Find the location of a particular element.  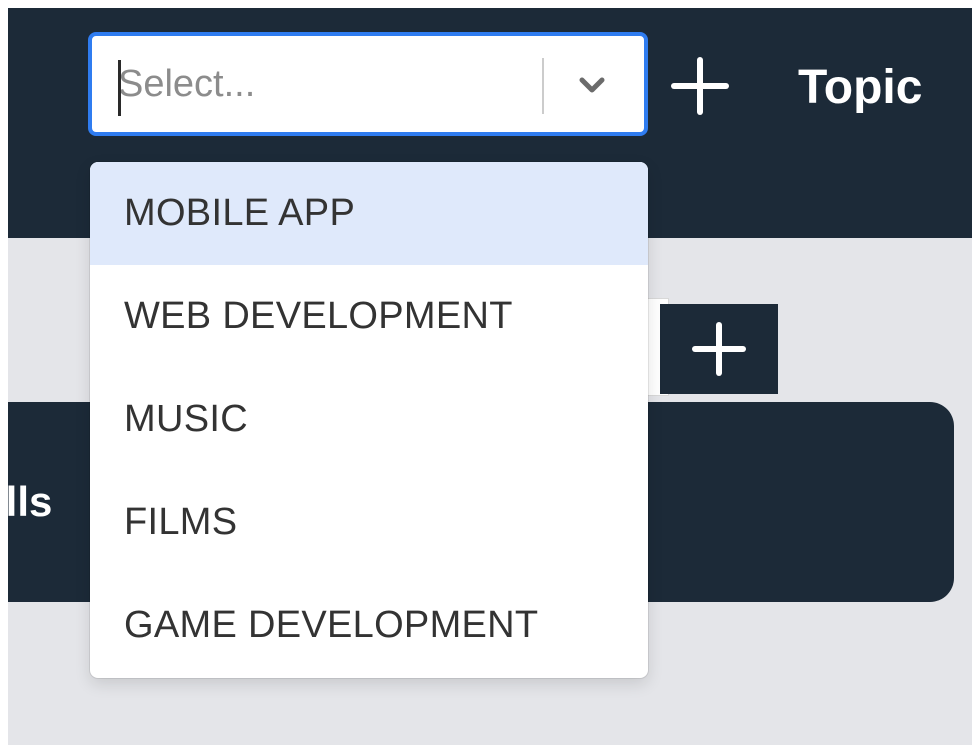

topic-label: Topic is located at coordinates (860, 87).